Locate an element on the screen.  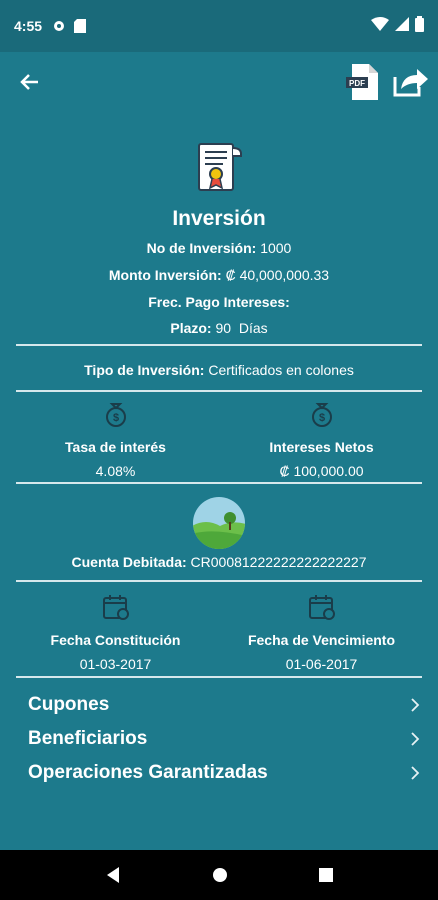
page-title: Inversión is located at coordinates (219, 218).